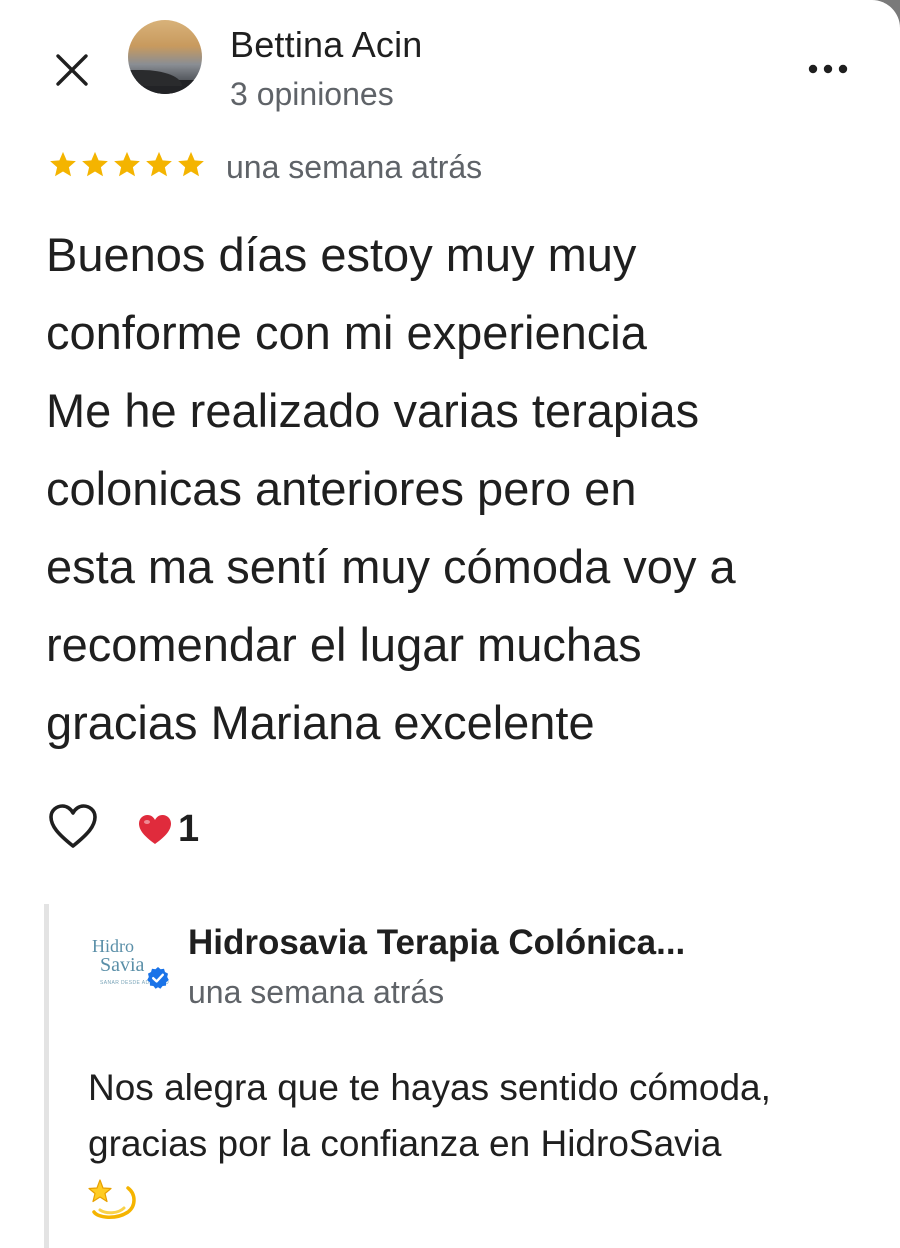 This screenshot has height=1248, width=900. Describe the element at coordinates (112, 1199) in the screenshot. I see `dizzy-star-icon` at that location.